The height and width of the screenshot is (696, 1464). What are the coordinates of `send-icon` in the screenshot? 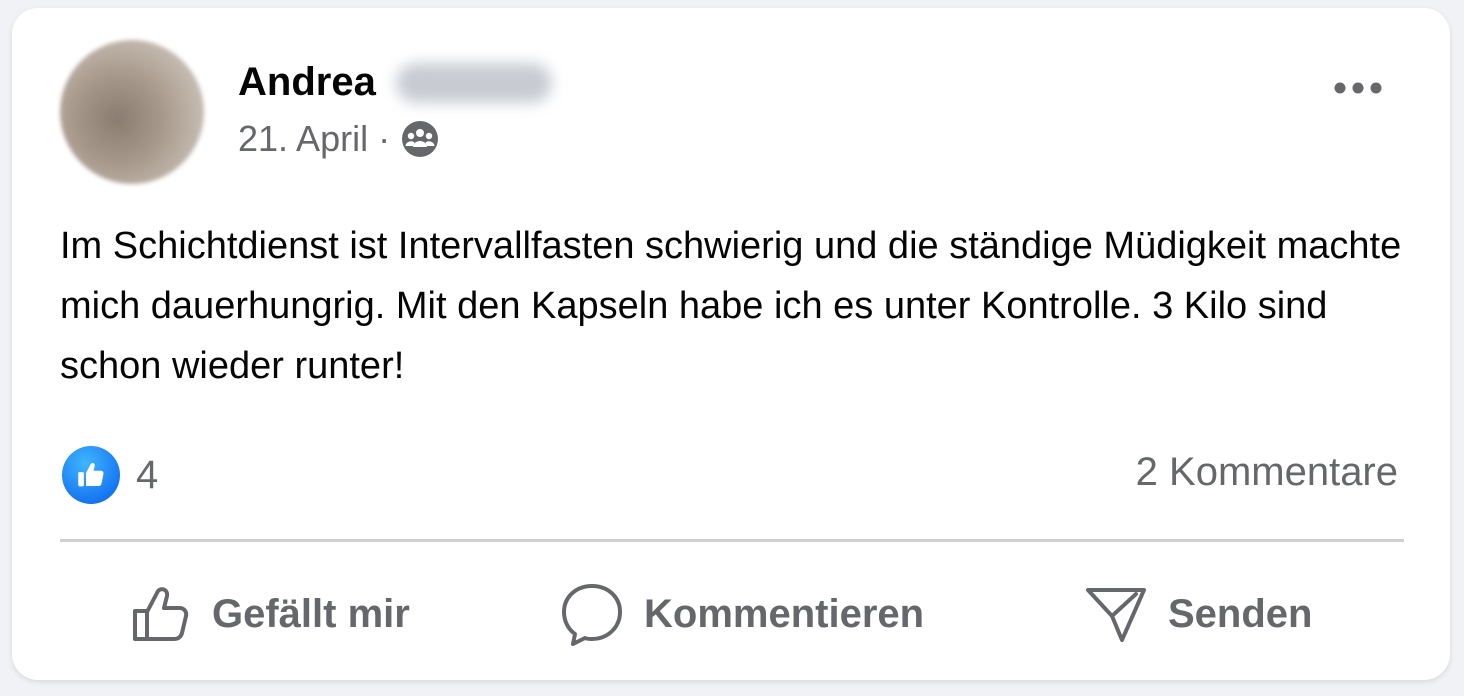 It's located at (1116, 615).